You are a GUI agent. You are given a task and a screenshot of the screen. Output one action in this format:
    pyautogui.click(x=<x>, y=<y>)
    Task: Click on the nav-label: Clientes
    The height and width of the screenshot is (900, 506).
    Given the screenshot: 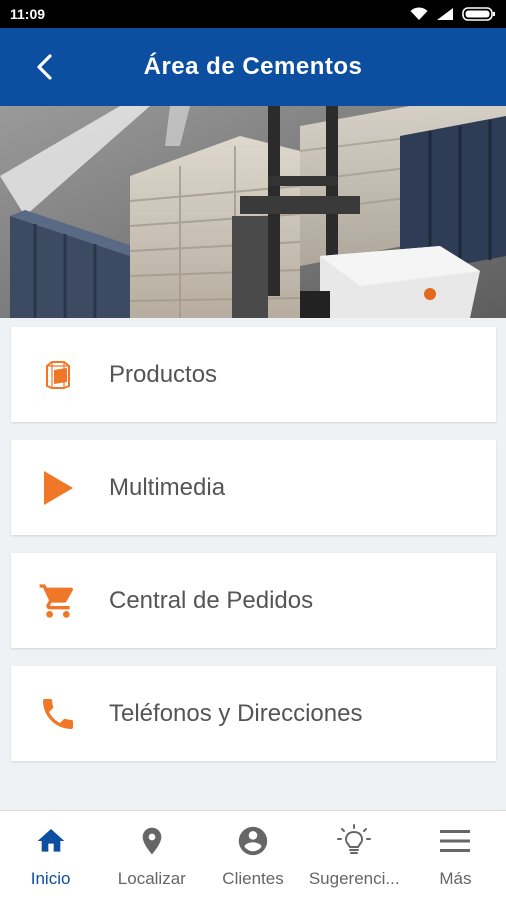 What is the action you would take?
    pyautogui.click(x=253, y=878)
    